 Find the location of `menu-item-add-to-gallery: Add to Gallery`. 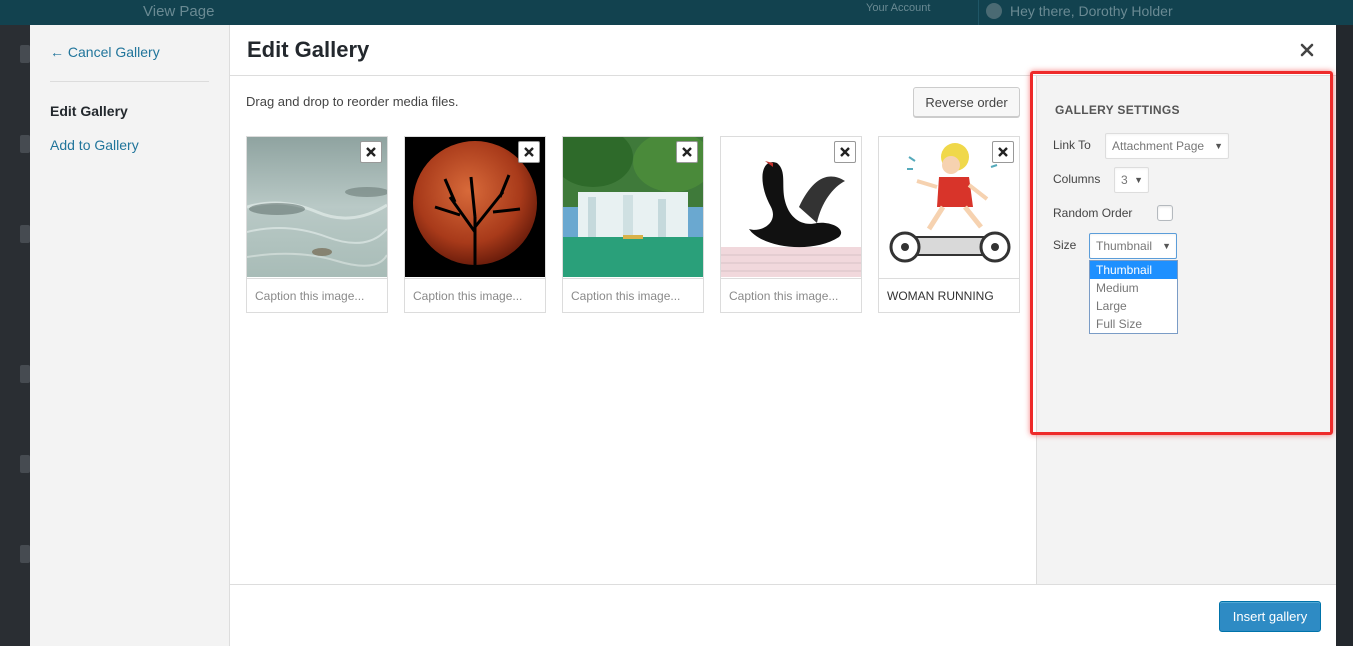

menu-item-add-to-gallery: Add to Gallery is located at coordinates (94, 145).